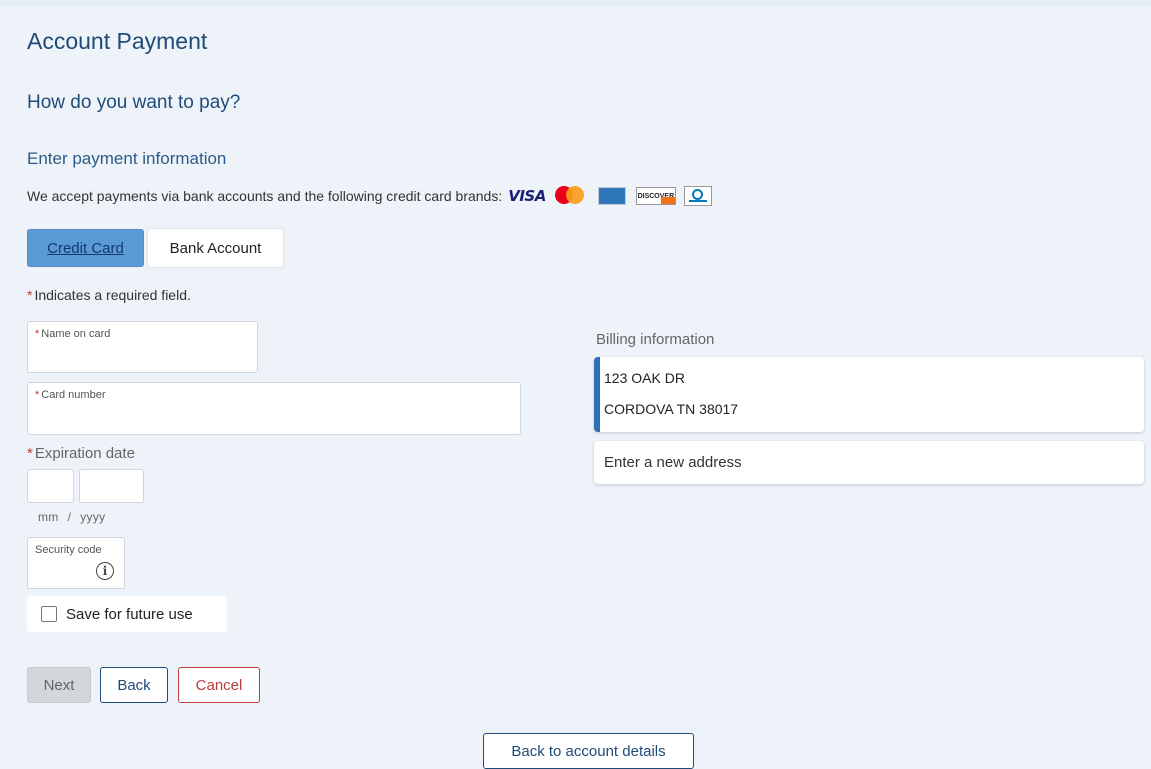 The width and height of the screenshot is (1151, 769). What do you see at coordinates (134, 102) in the screenshot?
I see `pay-question-heading: How do you want to pay?` at bounding box center [134, 102].